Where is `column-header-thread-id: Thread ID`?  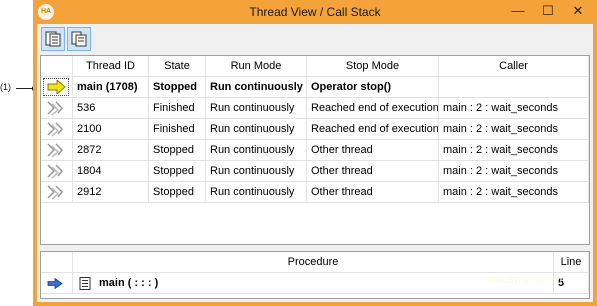 column-header-thread-id: Thread ID is located at coordinates (111, 66).